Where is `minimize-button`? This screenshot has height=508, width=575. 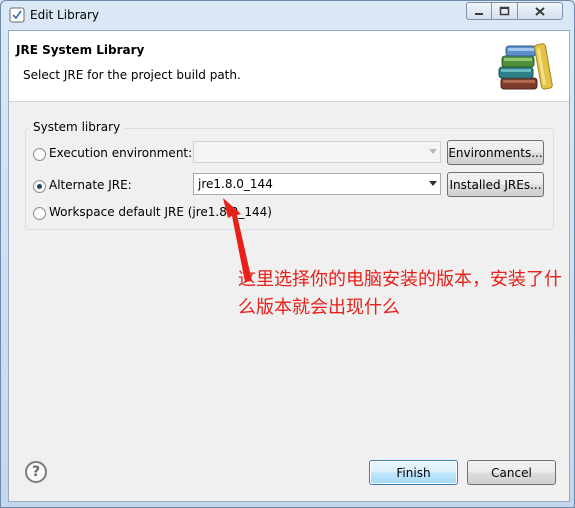
minimize-button is located at coordinates (479, 11).